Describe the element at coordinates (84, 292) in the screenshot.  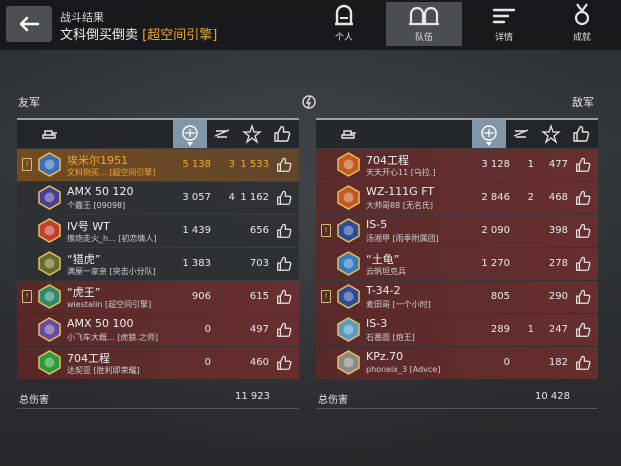
I see `vehicle-name: “虎王”` at that location.